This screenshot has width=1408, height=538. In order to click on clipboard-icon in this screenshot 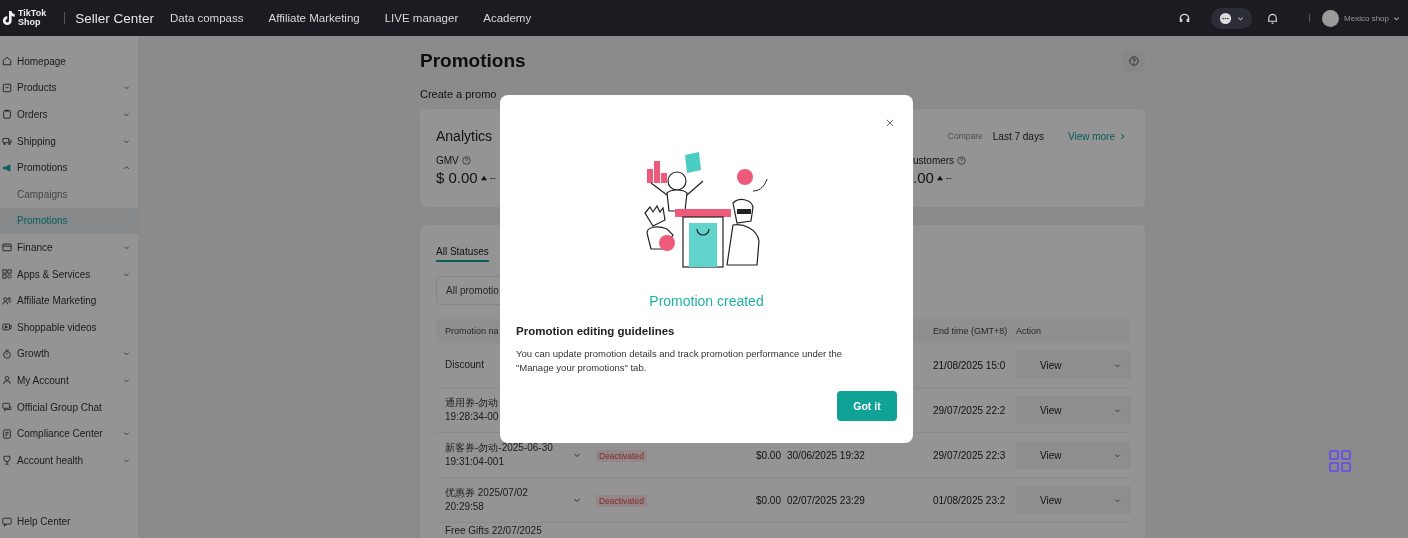, I will do `click(7, 114)`.